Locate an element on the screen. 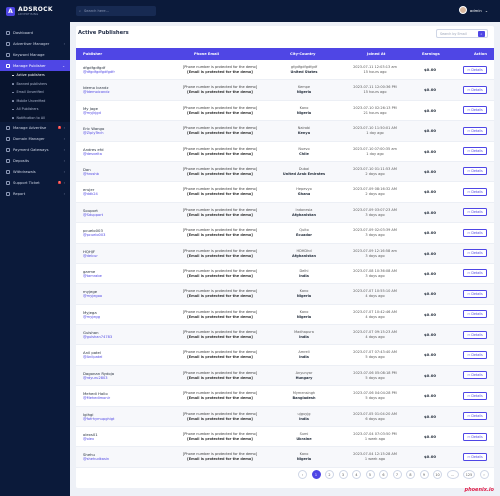 This screenshot has width=500, height=496. page-button: 7 is located at coordinates (397, 474).